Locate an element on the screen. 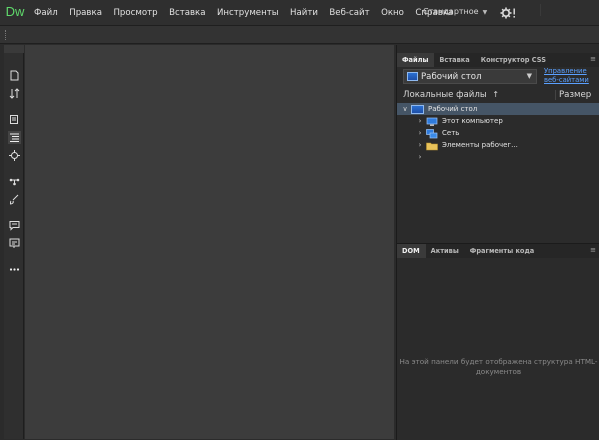 This screenshot has height=440, width=599. manage-sites-link: Управление веб-сайтами is located at coordinates (571, 75).